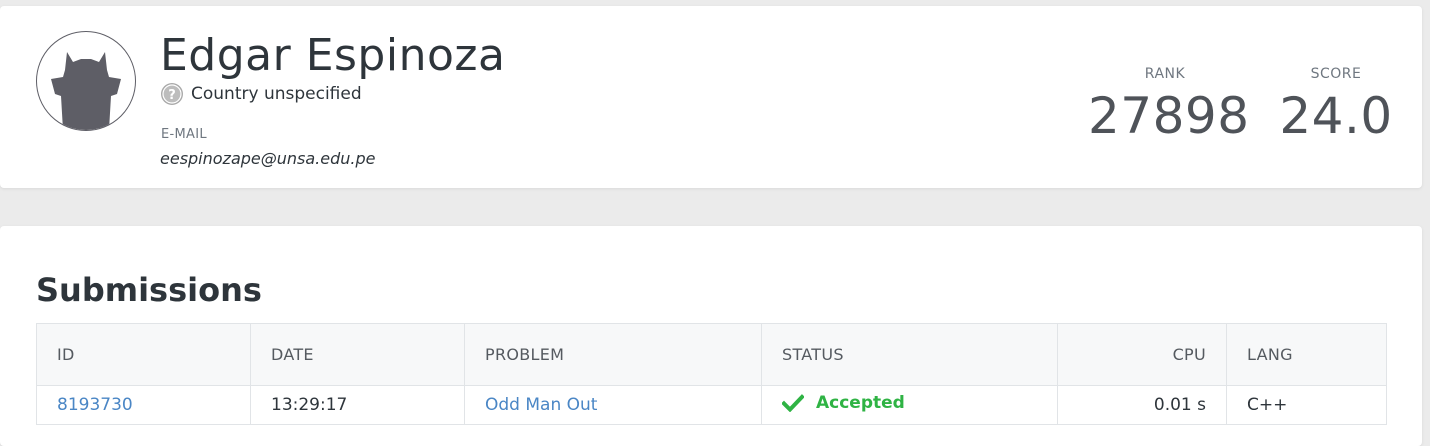 Image resolution: width=1430 pixels, height=446 pixels. Describe the element at coordinates (268, 158) in the screenshot. I see `email-value: eespinozape@unsa.edu.pe` at that location.